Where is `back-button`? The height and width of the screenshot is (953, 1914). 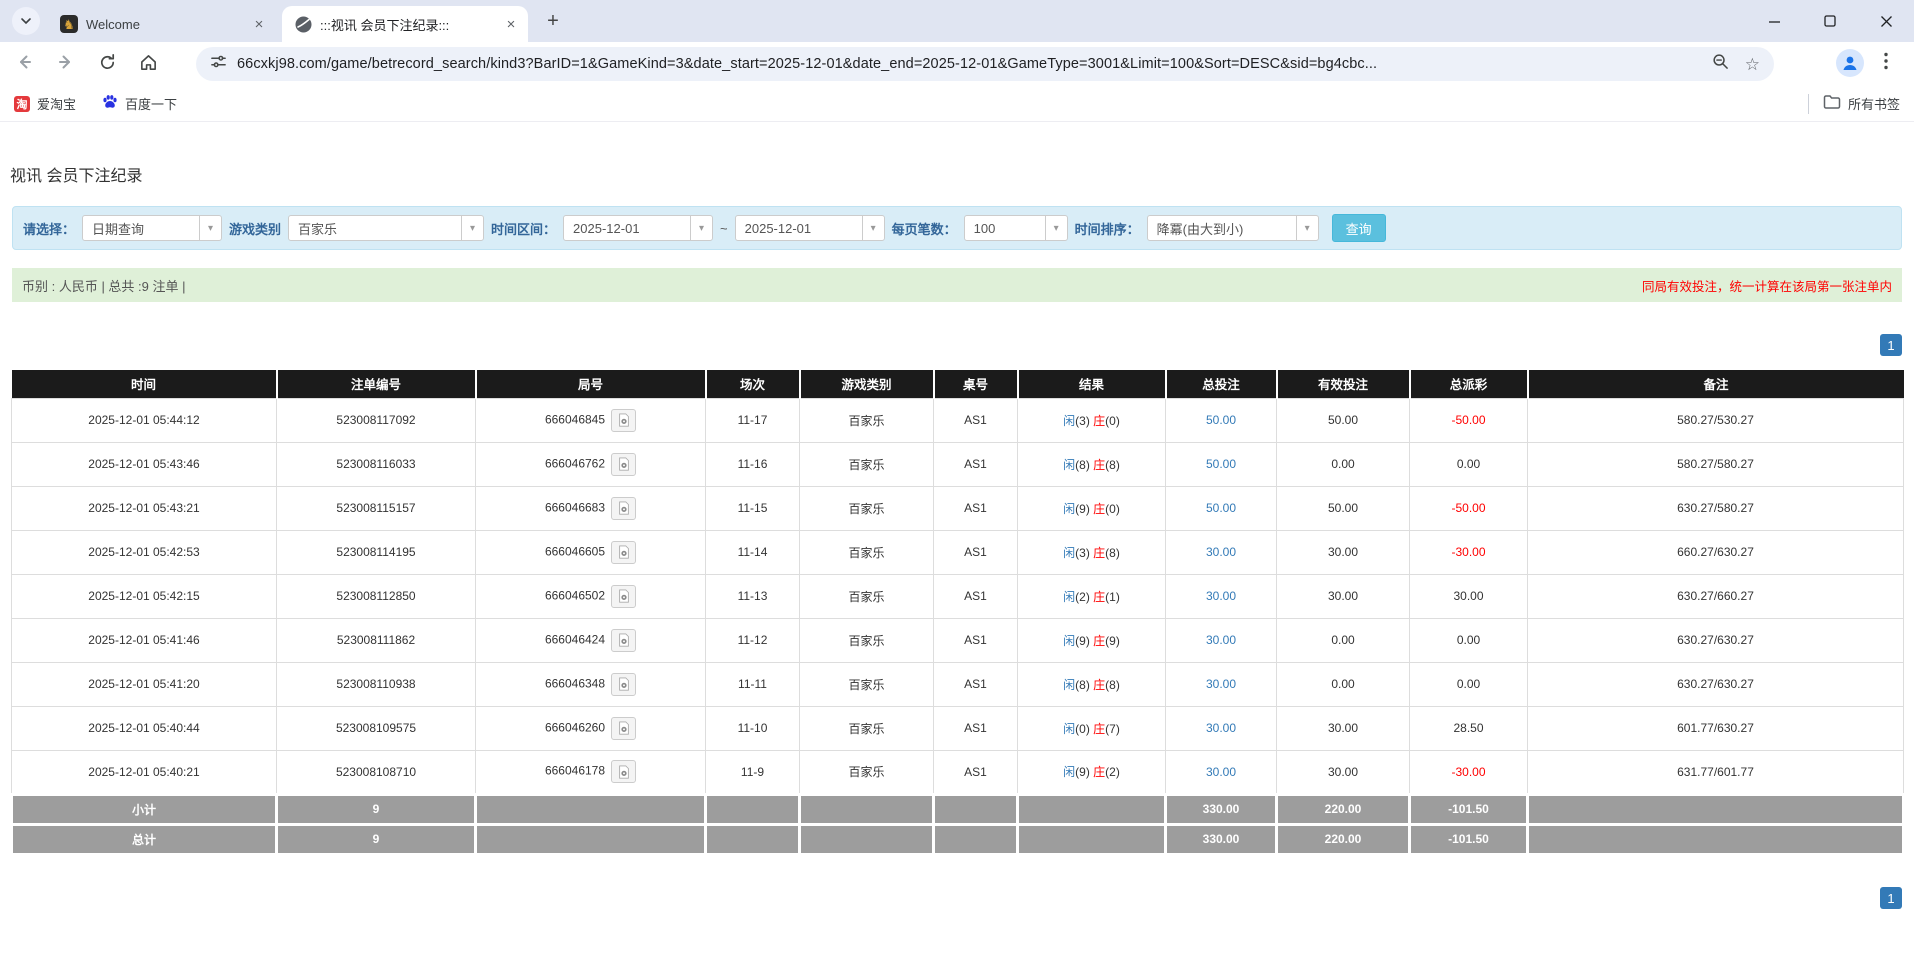
back-button is located at coordinates (24, 62).